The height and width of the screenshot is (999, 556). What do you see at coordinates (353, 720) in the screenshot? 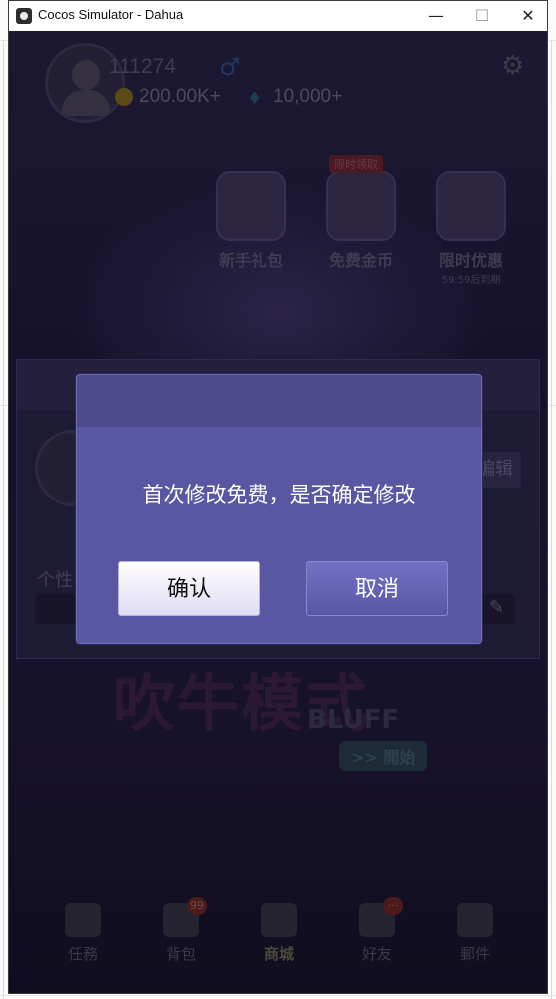
I see `poster-subtitle: BLUFF` at bounding box center [353, 720].